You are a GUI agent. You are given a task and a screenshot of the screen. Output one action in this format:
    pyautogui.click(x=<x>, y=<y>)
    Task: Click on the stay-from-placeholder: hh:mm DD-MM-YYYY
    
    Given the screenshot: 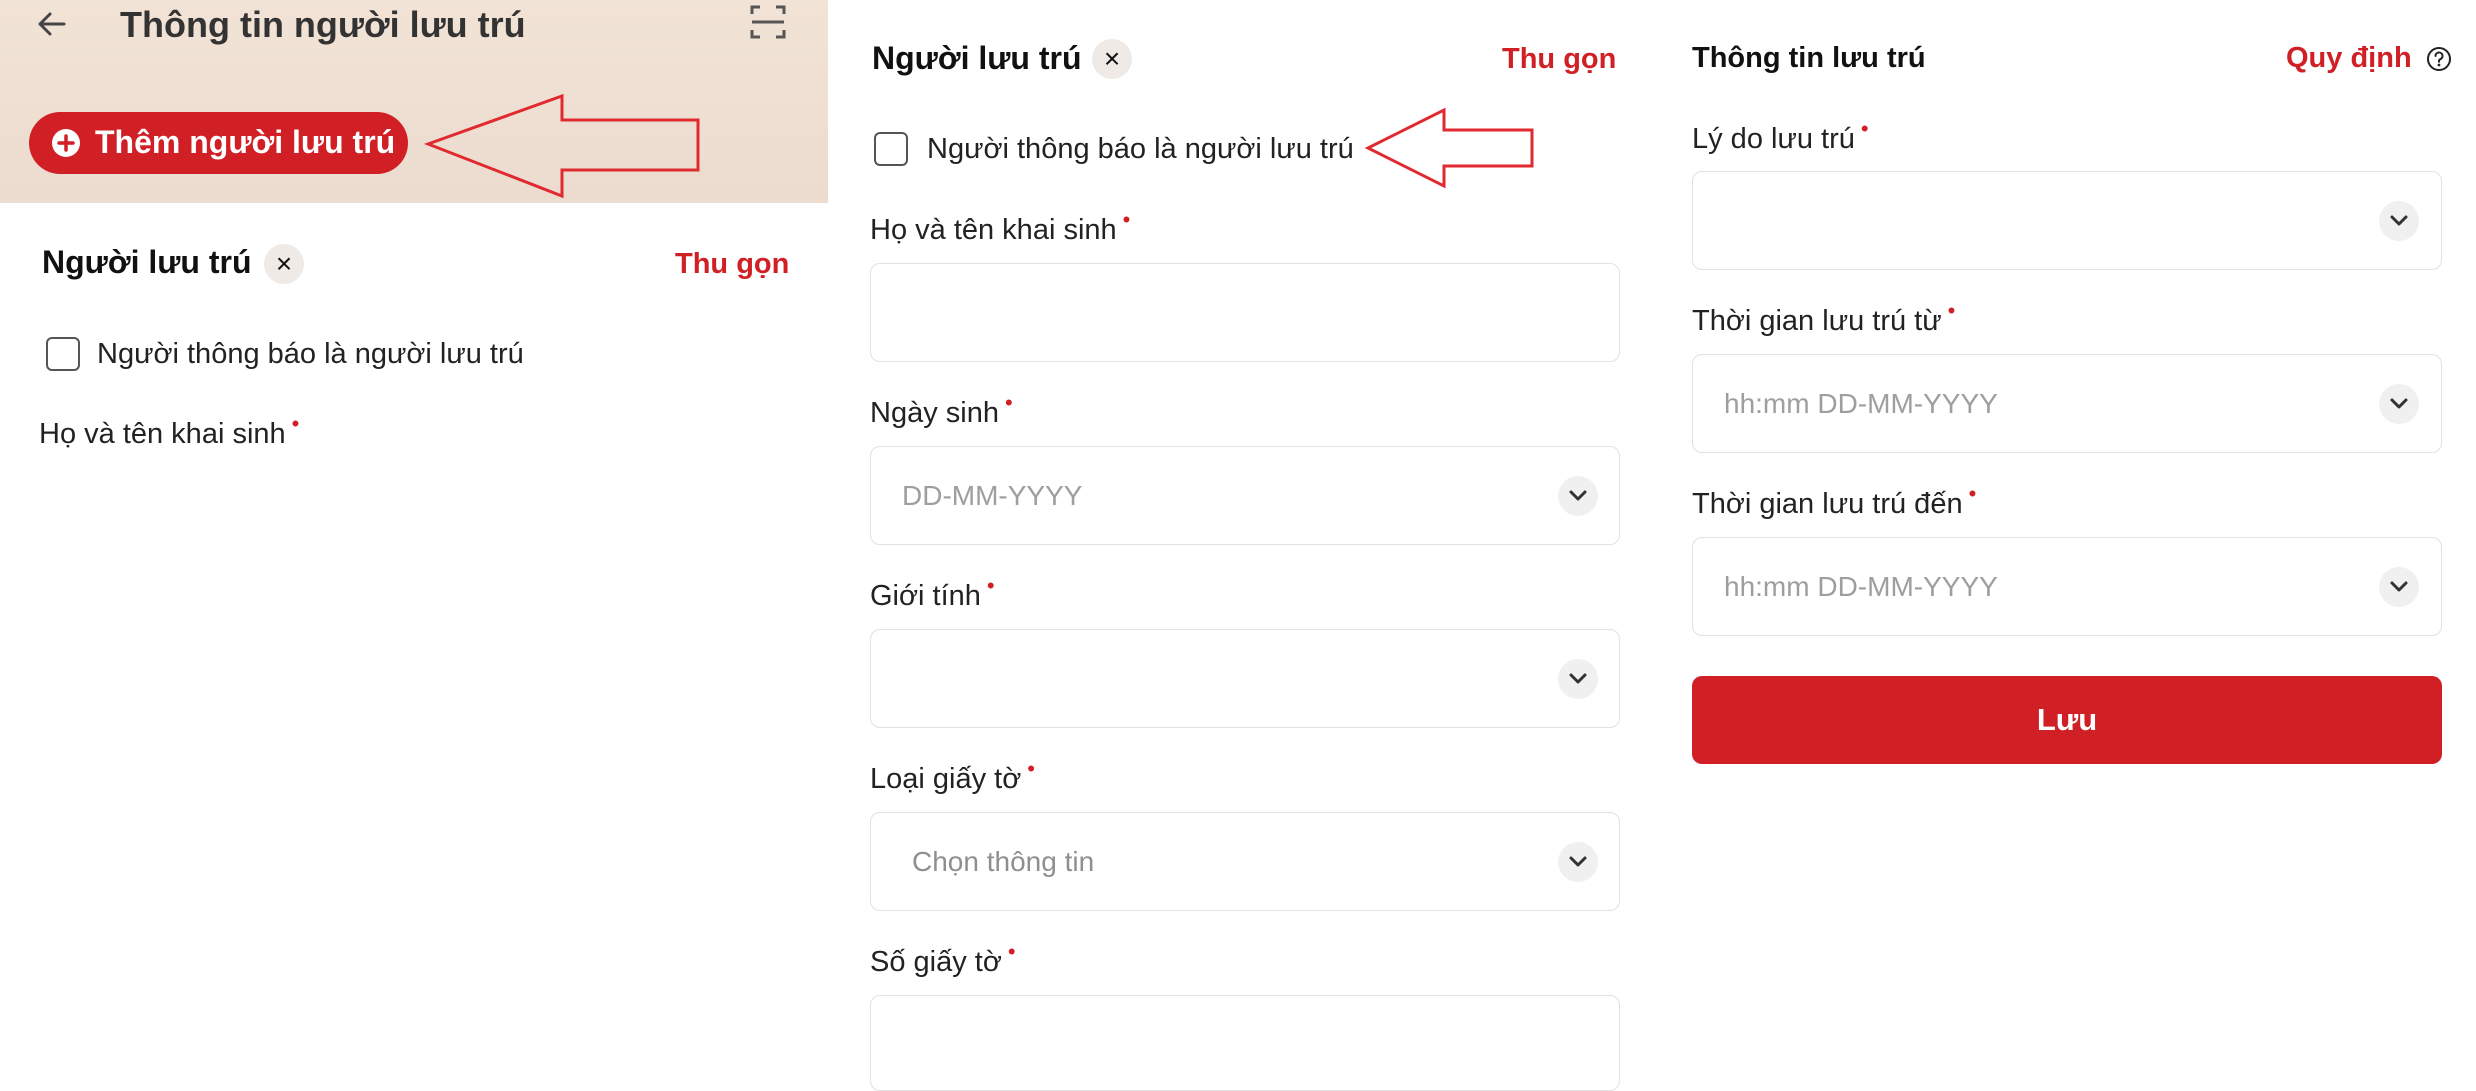 What is the action you would take?
    pyautogui.click(x=1861, y=403)
    